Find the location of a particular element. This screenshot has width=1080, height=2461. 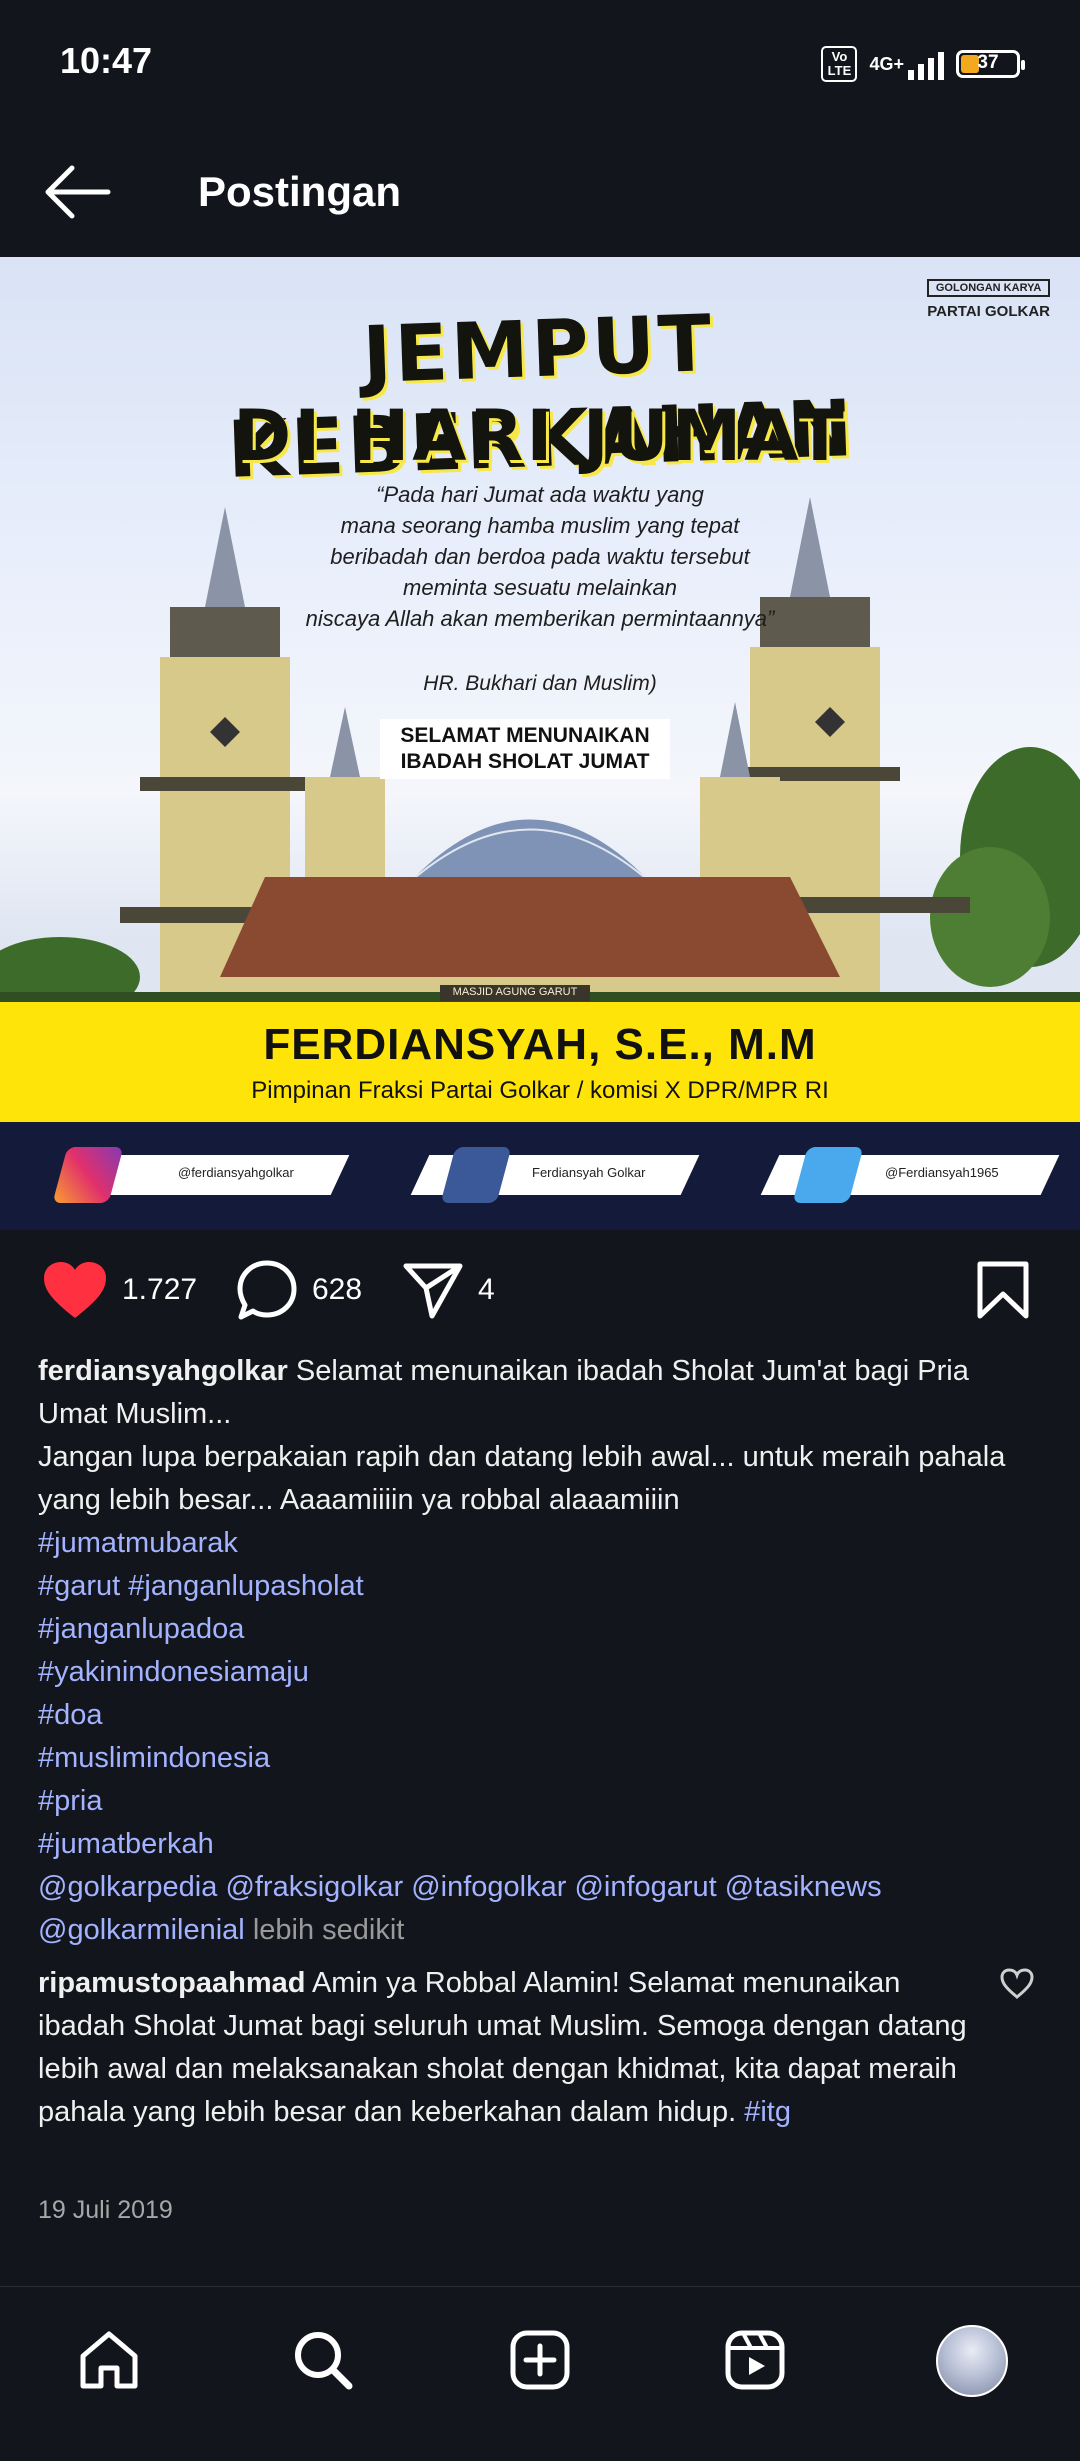

home-icon is located at coordinates (109, 2360).